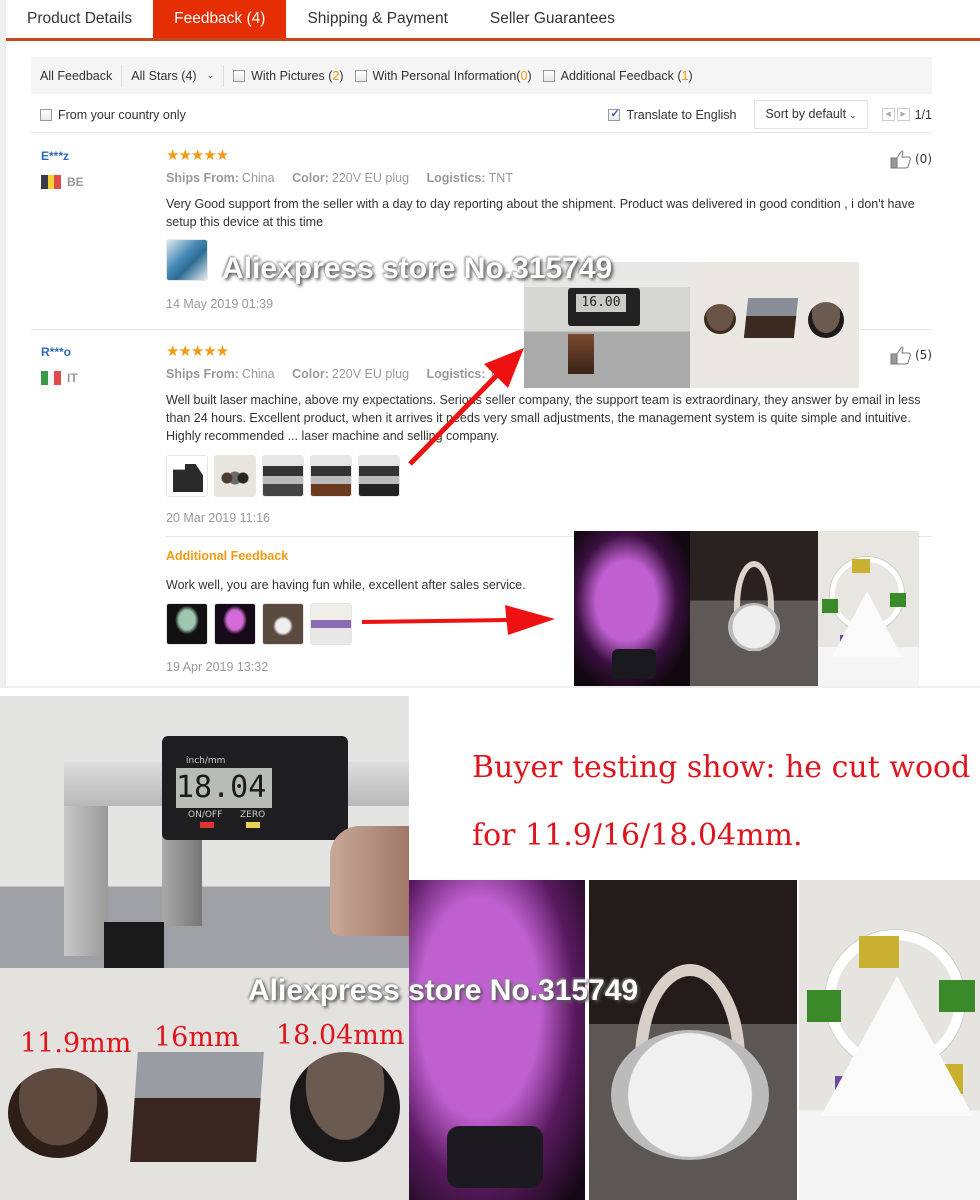  Describe the element at coordinates (552, 19) in the screenshot. I see `tab-seller-guarantees: Seller Guarantees` at that location.